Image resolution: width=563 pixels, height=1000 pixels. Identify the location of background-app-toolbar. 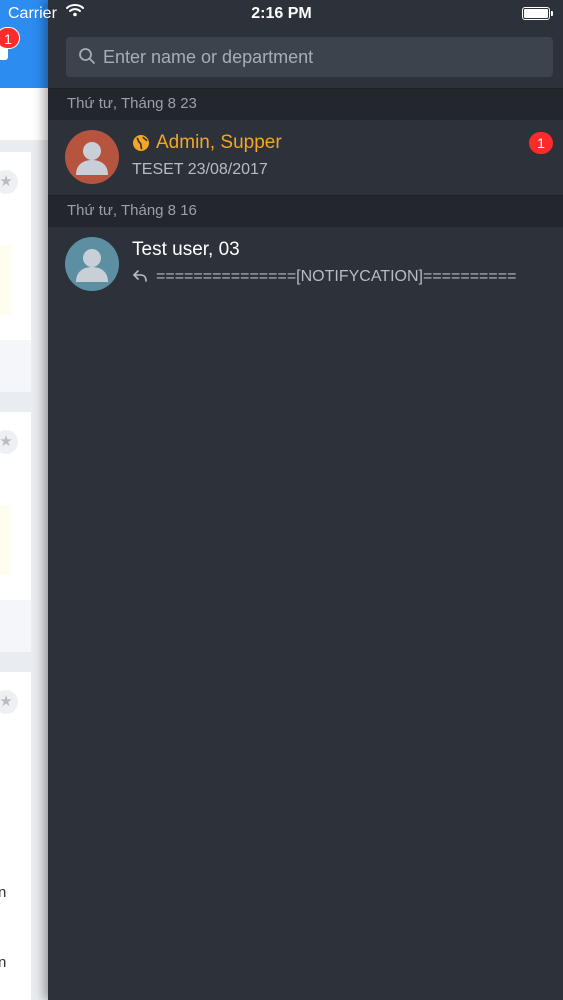
(24, 114).